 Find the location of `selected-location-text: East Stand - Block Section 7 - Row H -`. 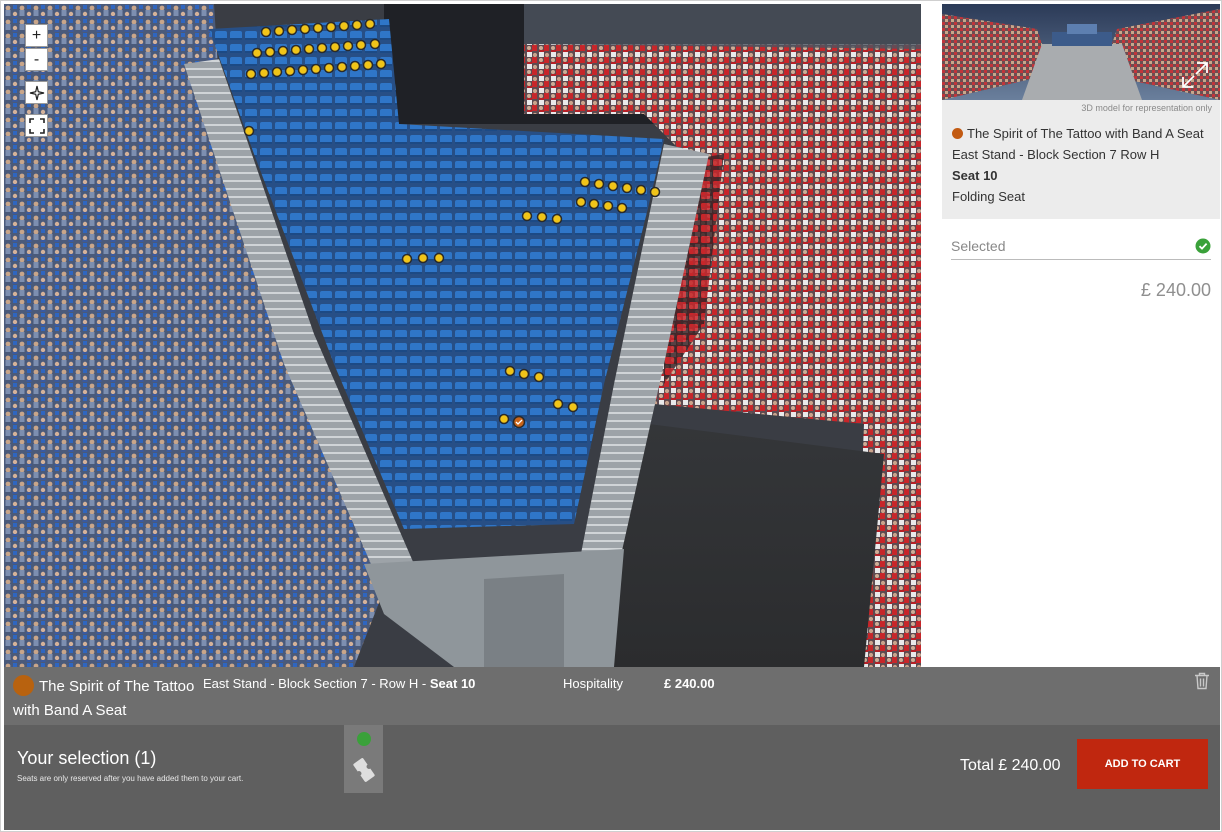

selected-location-text: East Stand - Block Section 7 - Row H - is located at coordinates (316, 683).